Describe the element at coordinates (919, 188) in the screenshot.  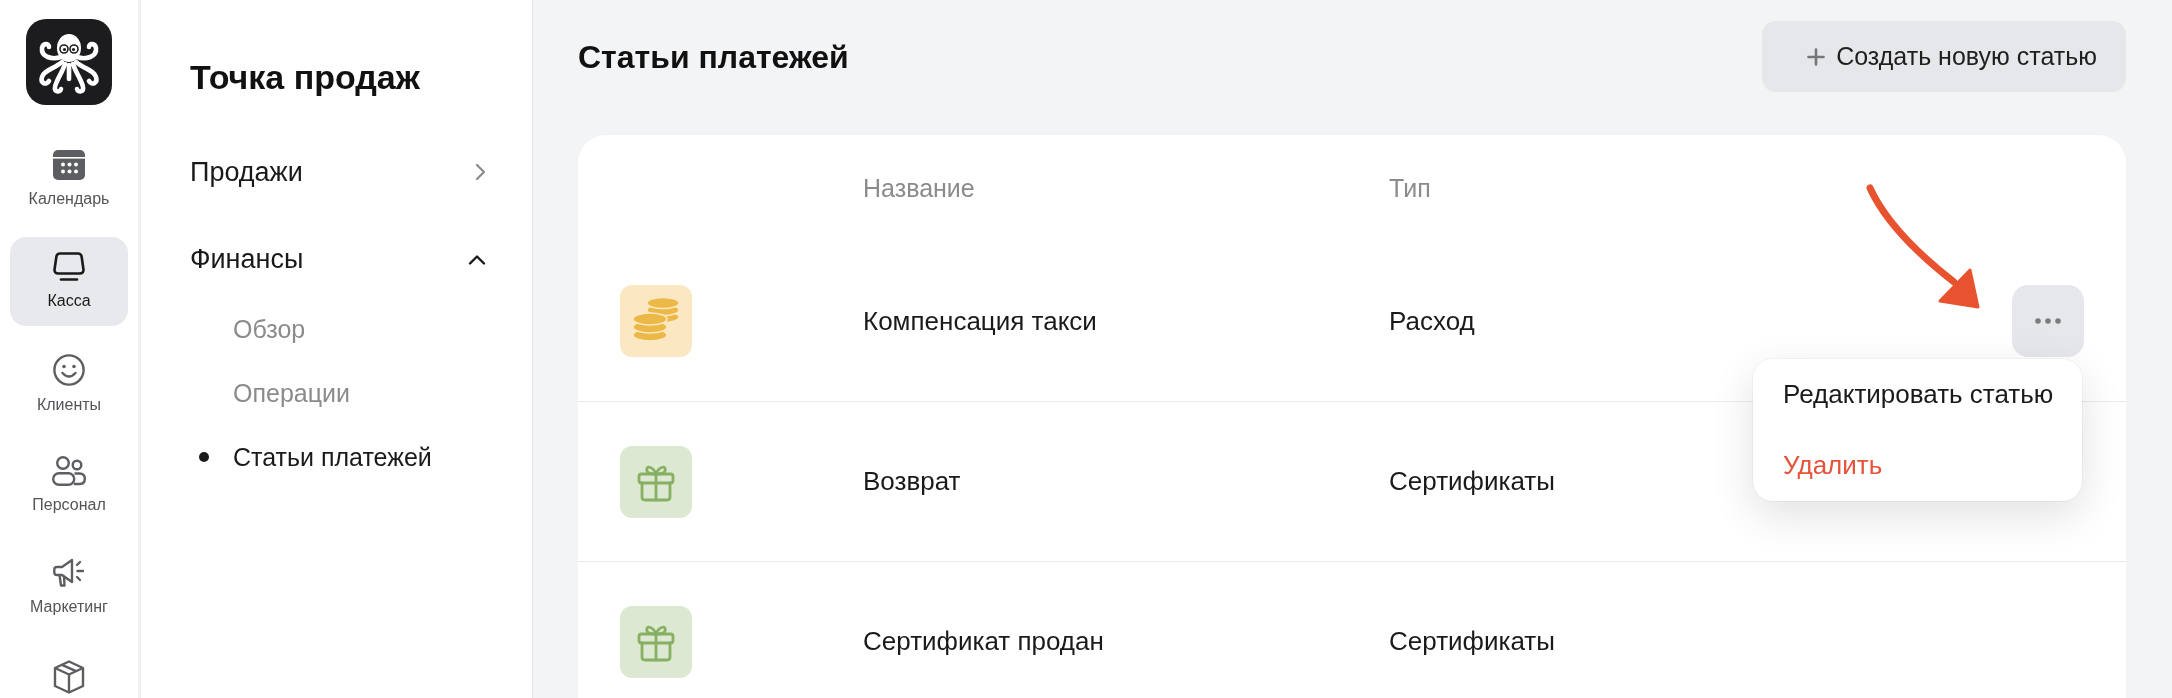
I see `column-header: Название` at that location.